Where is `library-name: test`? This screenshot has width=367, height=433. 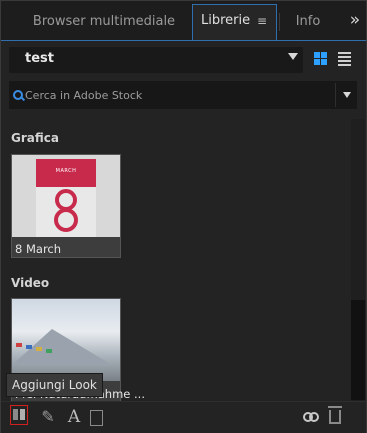 library-name: test is located at coordinates (39, 58).